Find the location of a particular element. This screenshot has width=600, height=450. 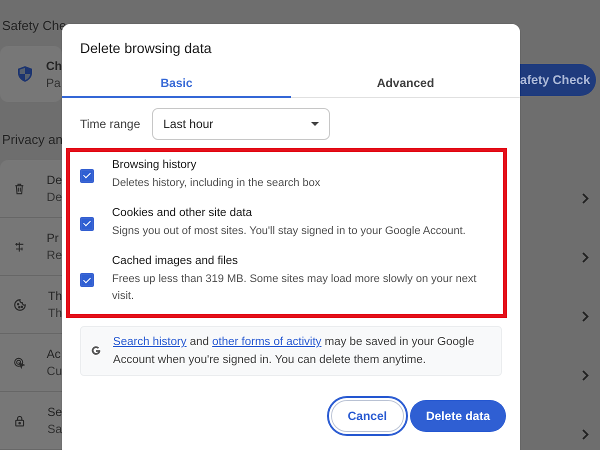

info-text: Search history and other forms of activity may be saved in your Google Account when you're signed in. You can delete them anytime. is located at coordinates (294, 351).